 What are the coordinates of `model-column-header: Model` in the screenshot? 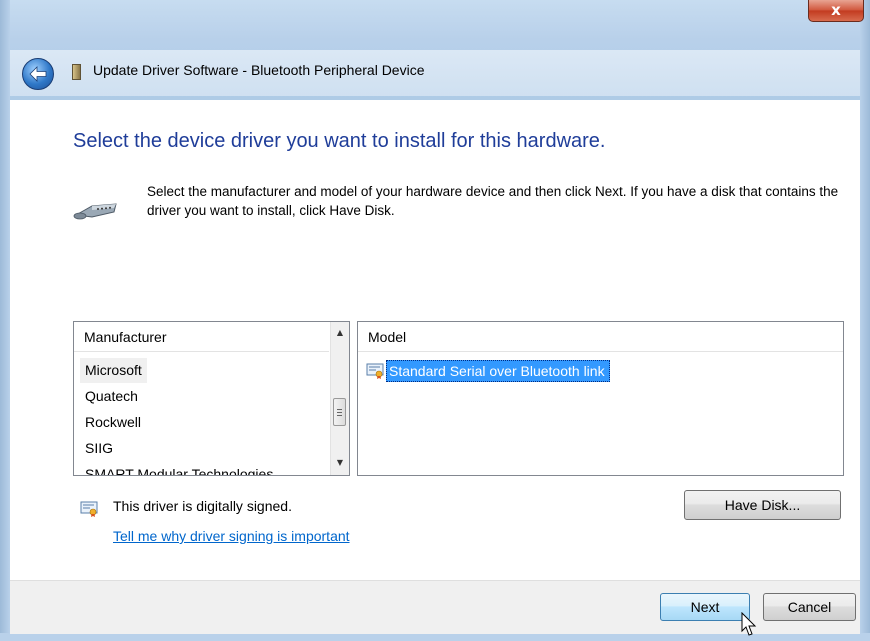 It's located at (600, 337).